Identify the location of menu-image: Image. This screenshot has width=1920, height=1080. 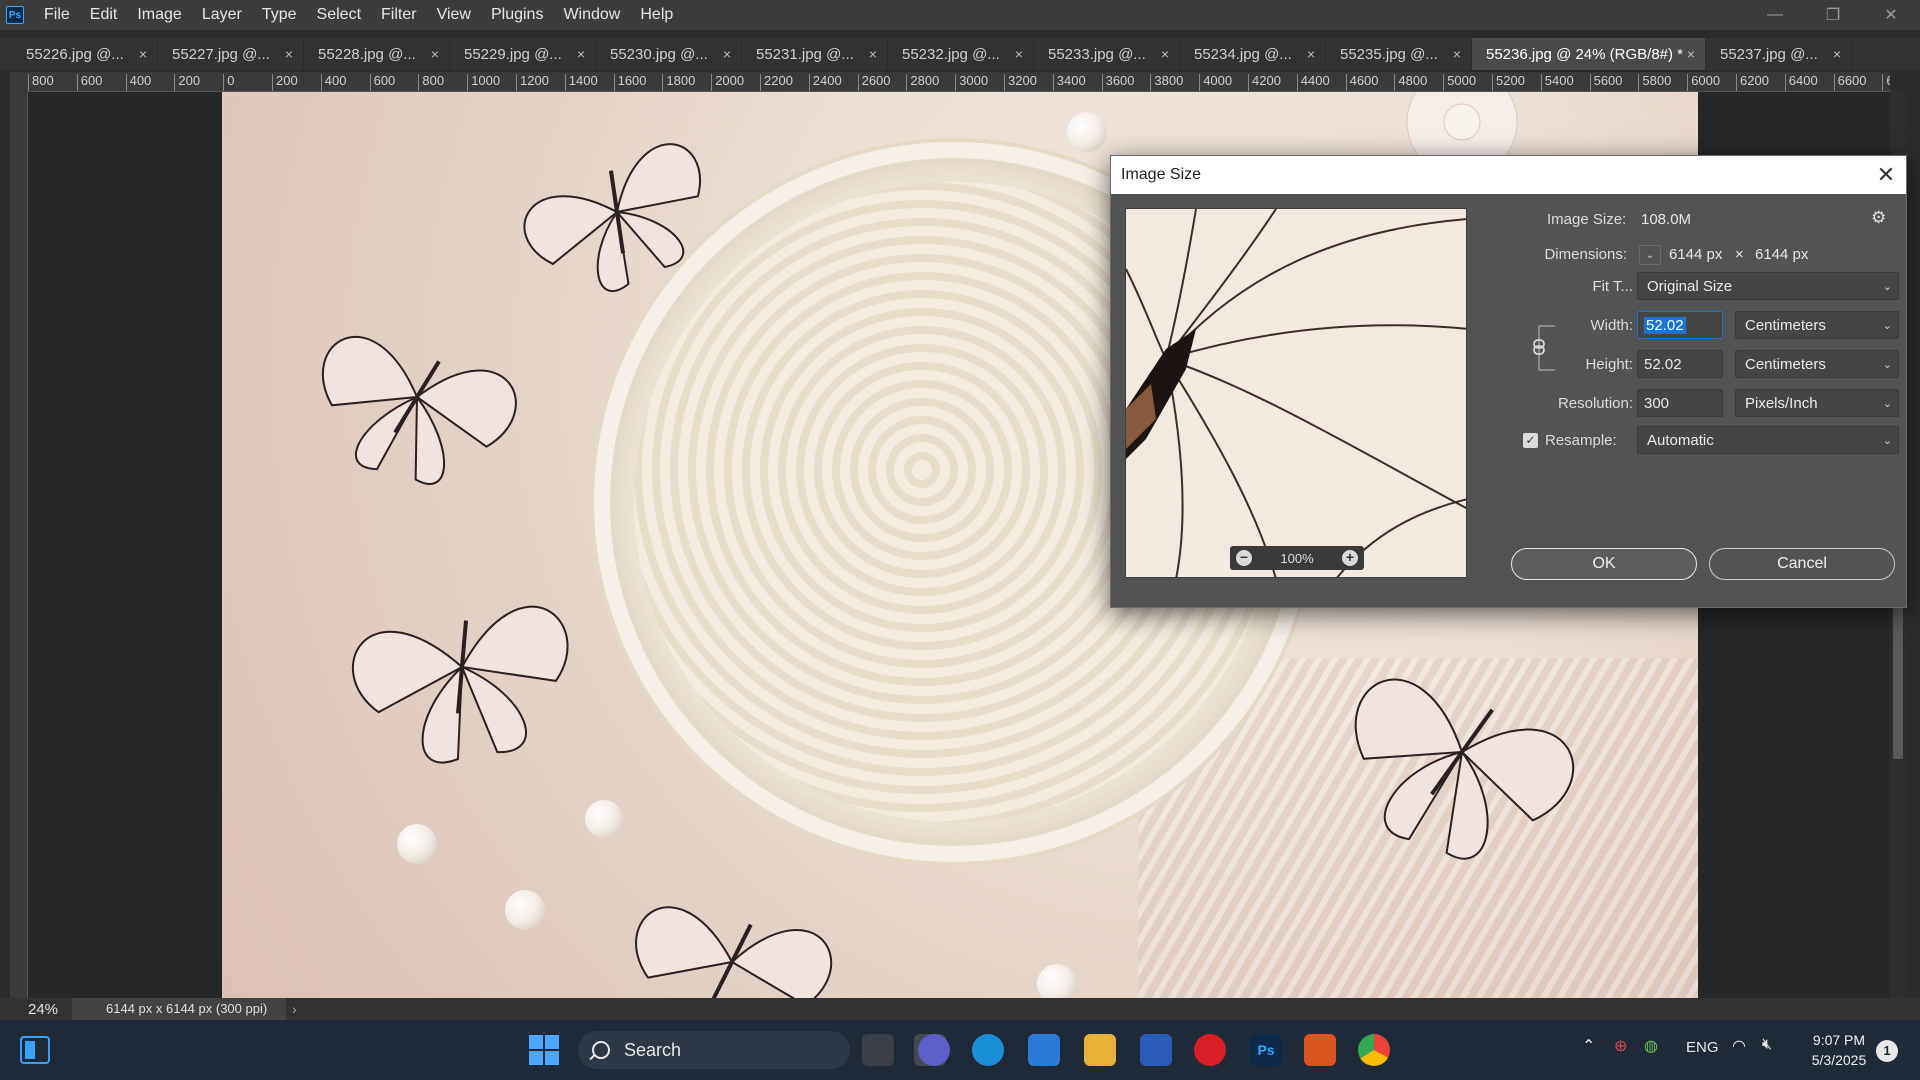
(159, 15).